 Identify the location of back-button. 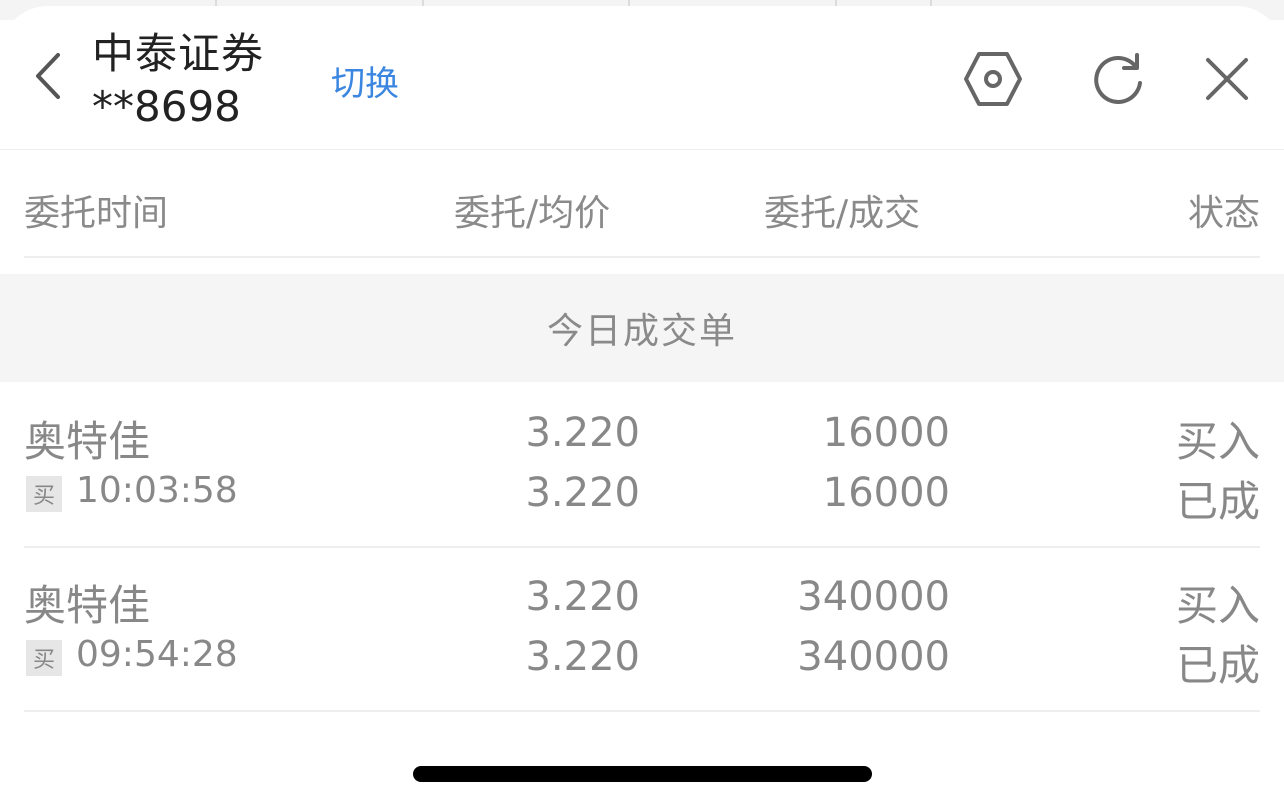
(47, 76).